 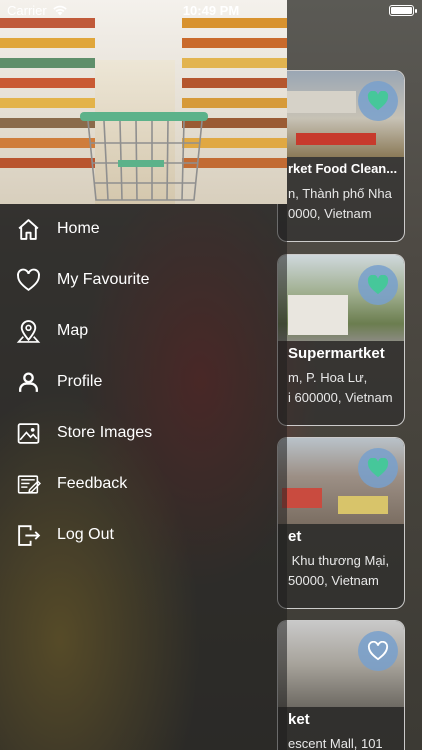 I want to click on logout-icon, so click(x=29, y=535).